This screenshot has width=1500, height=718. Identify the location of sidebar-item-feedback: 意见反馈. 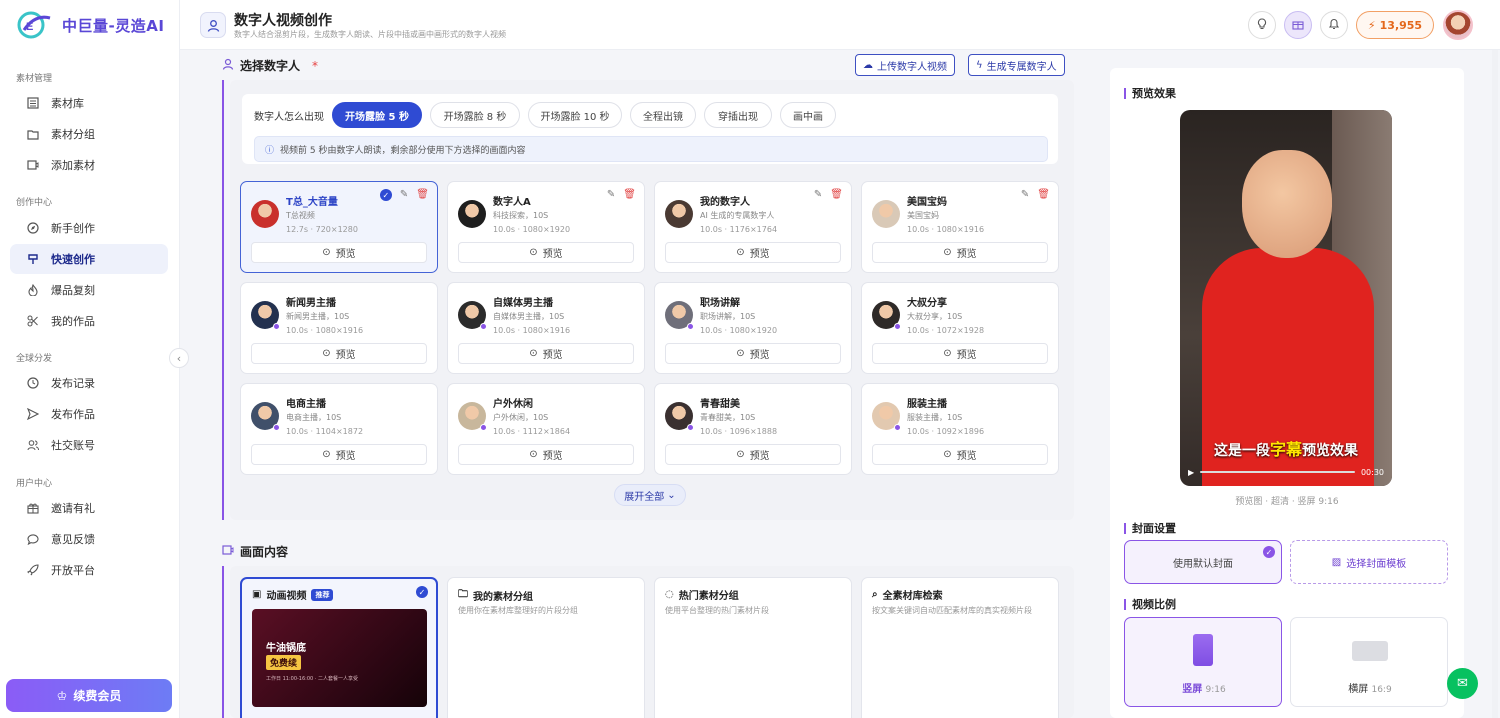
(89, 539).